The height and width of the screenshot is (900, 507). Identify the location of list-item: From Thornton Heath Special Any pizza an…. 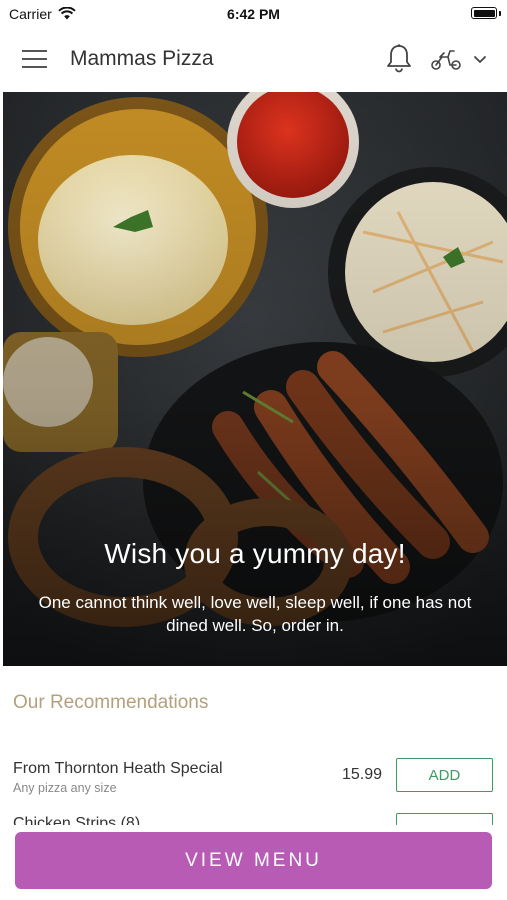
(253, 777).